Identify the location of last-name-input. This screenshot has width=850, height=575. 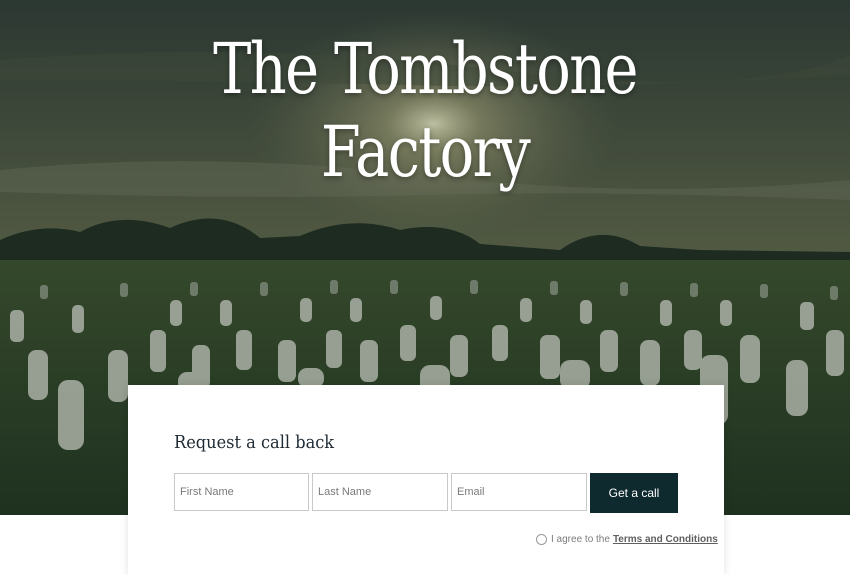
(380, 492).